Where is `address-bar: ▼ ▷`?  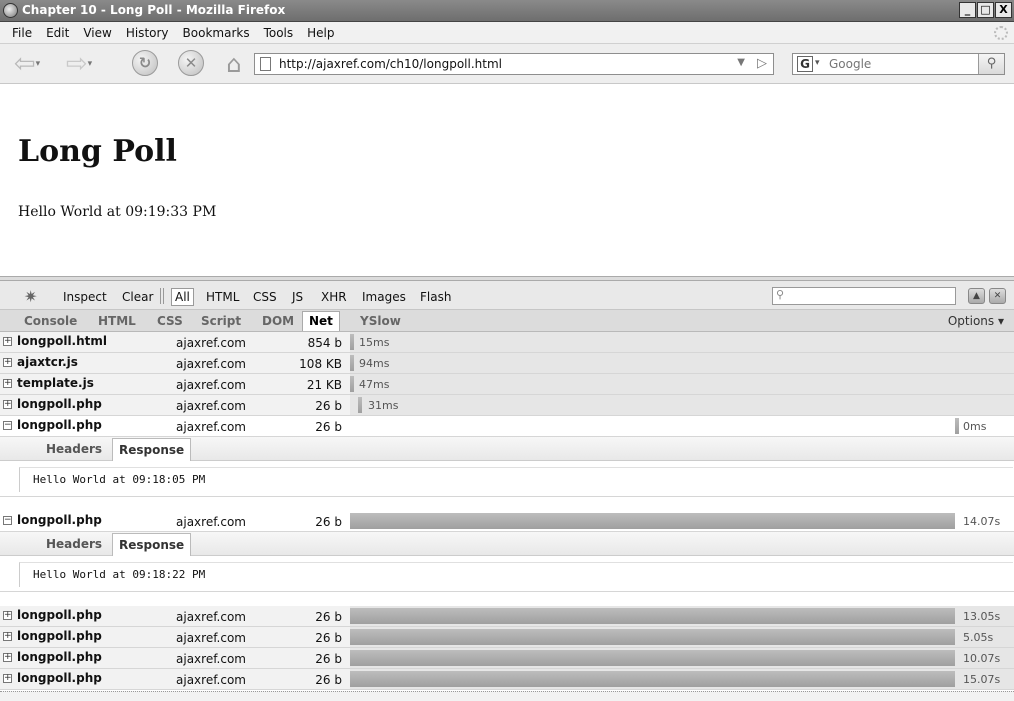 address-bar: ▼ ▷ is located at coordinates (514, 64).